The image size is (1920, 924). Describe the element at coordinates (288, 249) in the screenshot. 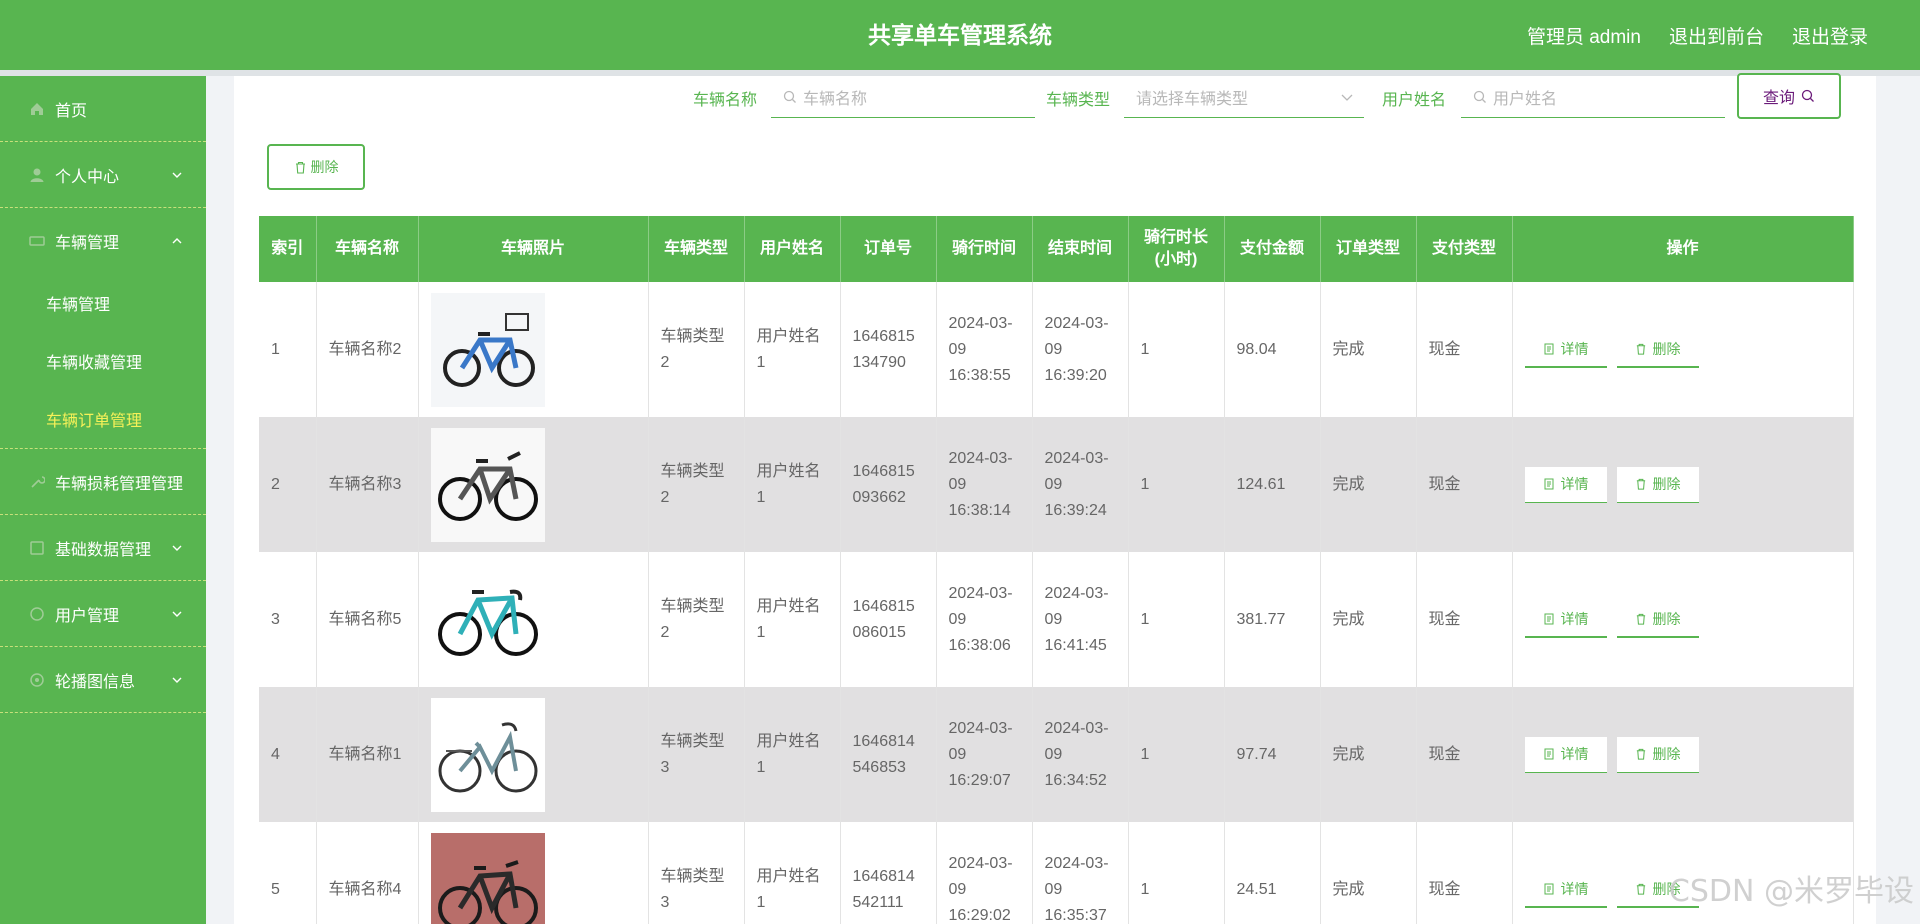

I see `column-header: 索引` at that location.